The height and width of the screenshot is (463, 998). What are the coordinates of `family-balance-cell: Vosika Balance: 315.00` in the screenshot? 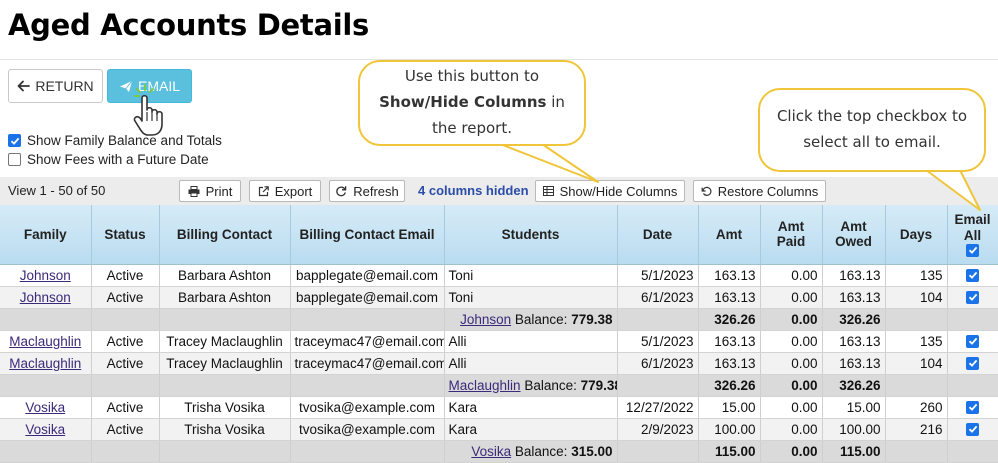 It's located at (531, 451).